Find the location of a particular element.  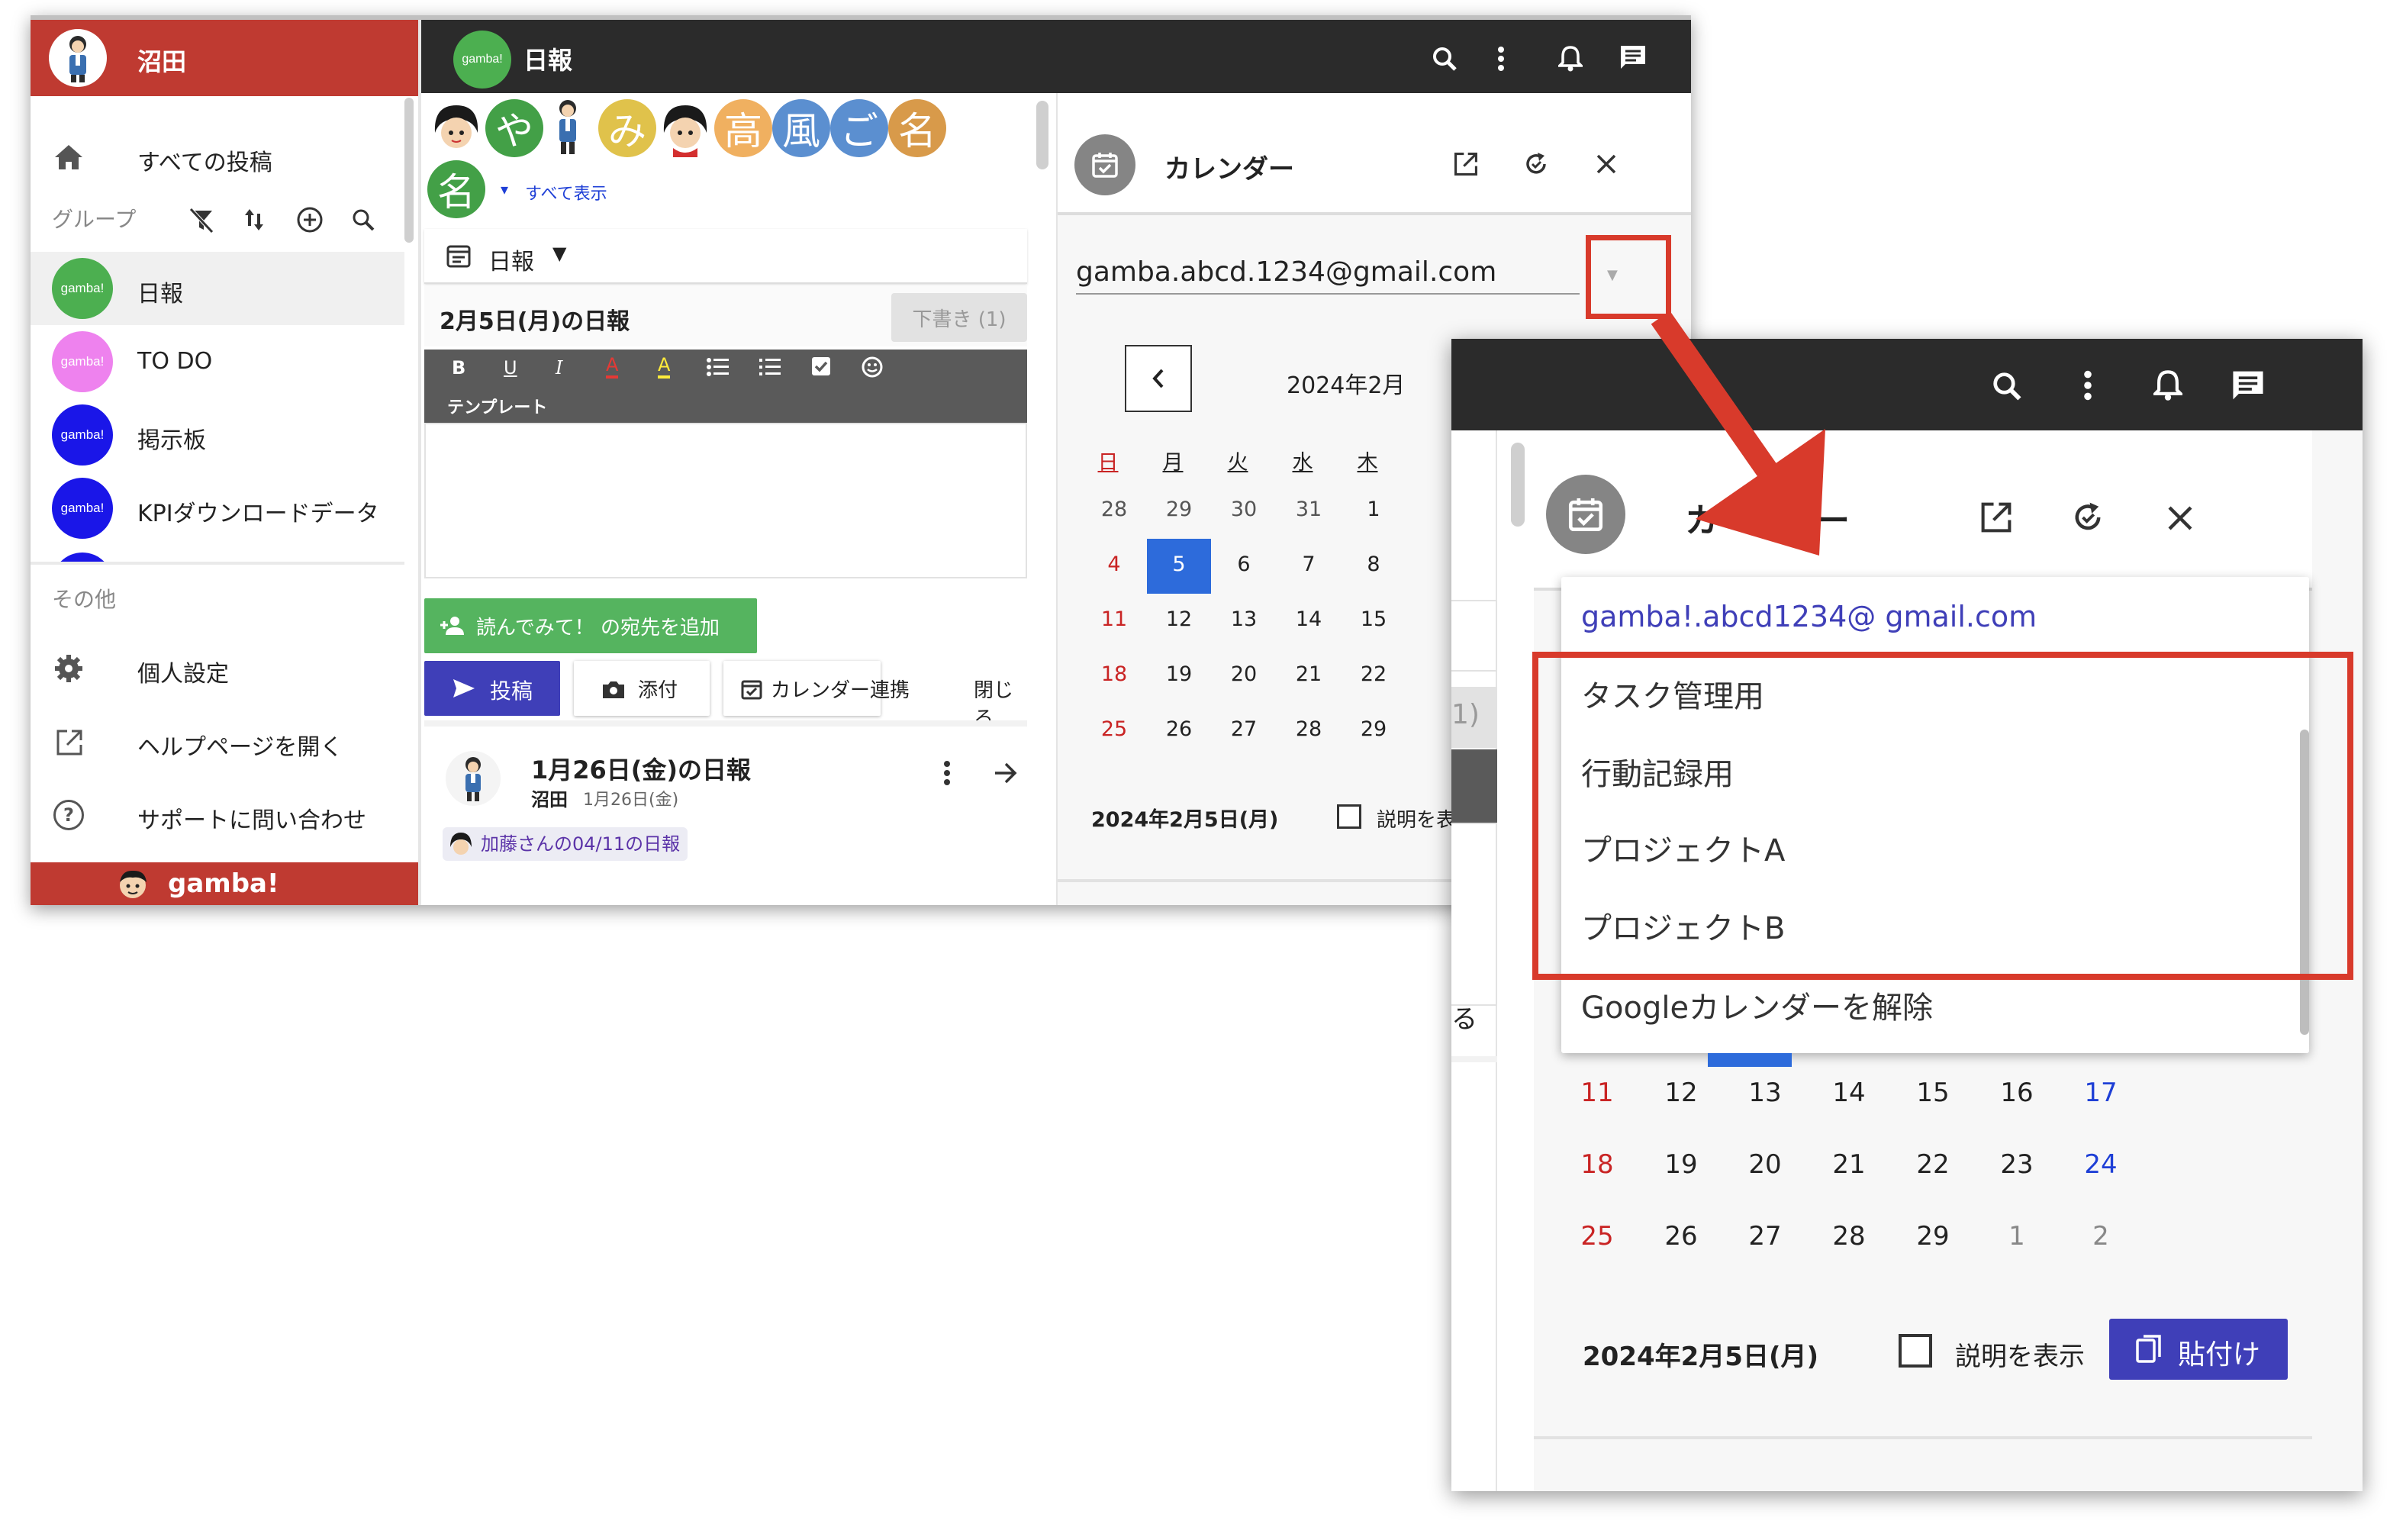

callout-arrow is located at coordinates (1738, 434).